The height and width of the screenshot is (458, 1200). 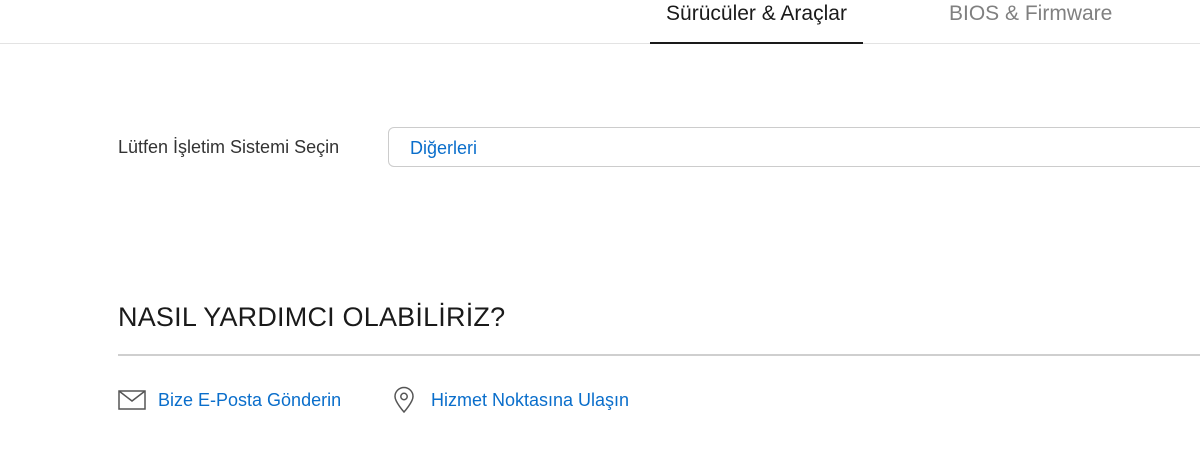 What do you see at coordinates (229, 147) in the screenshot?
I see `os-select-label: Lütfen İşletim Sistemi Seçin` at bounding box center [229, 147].